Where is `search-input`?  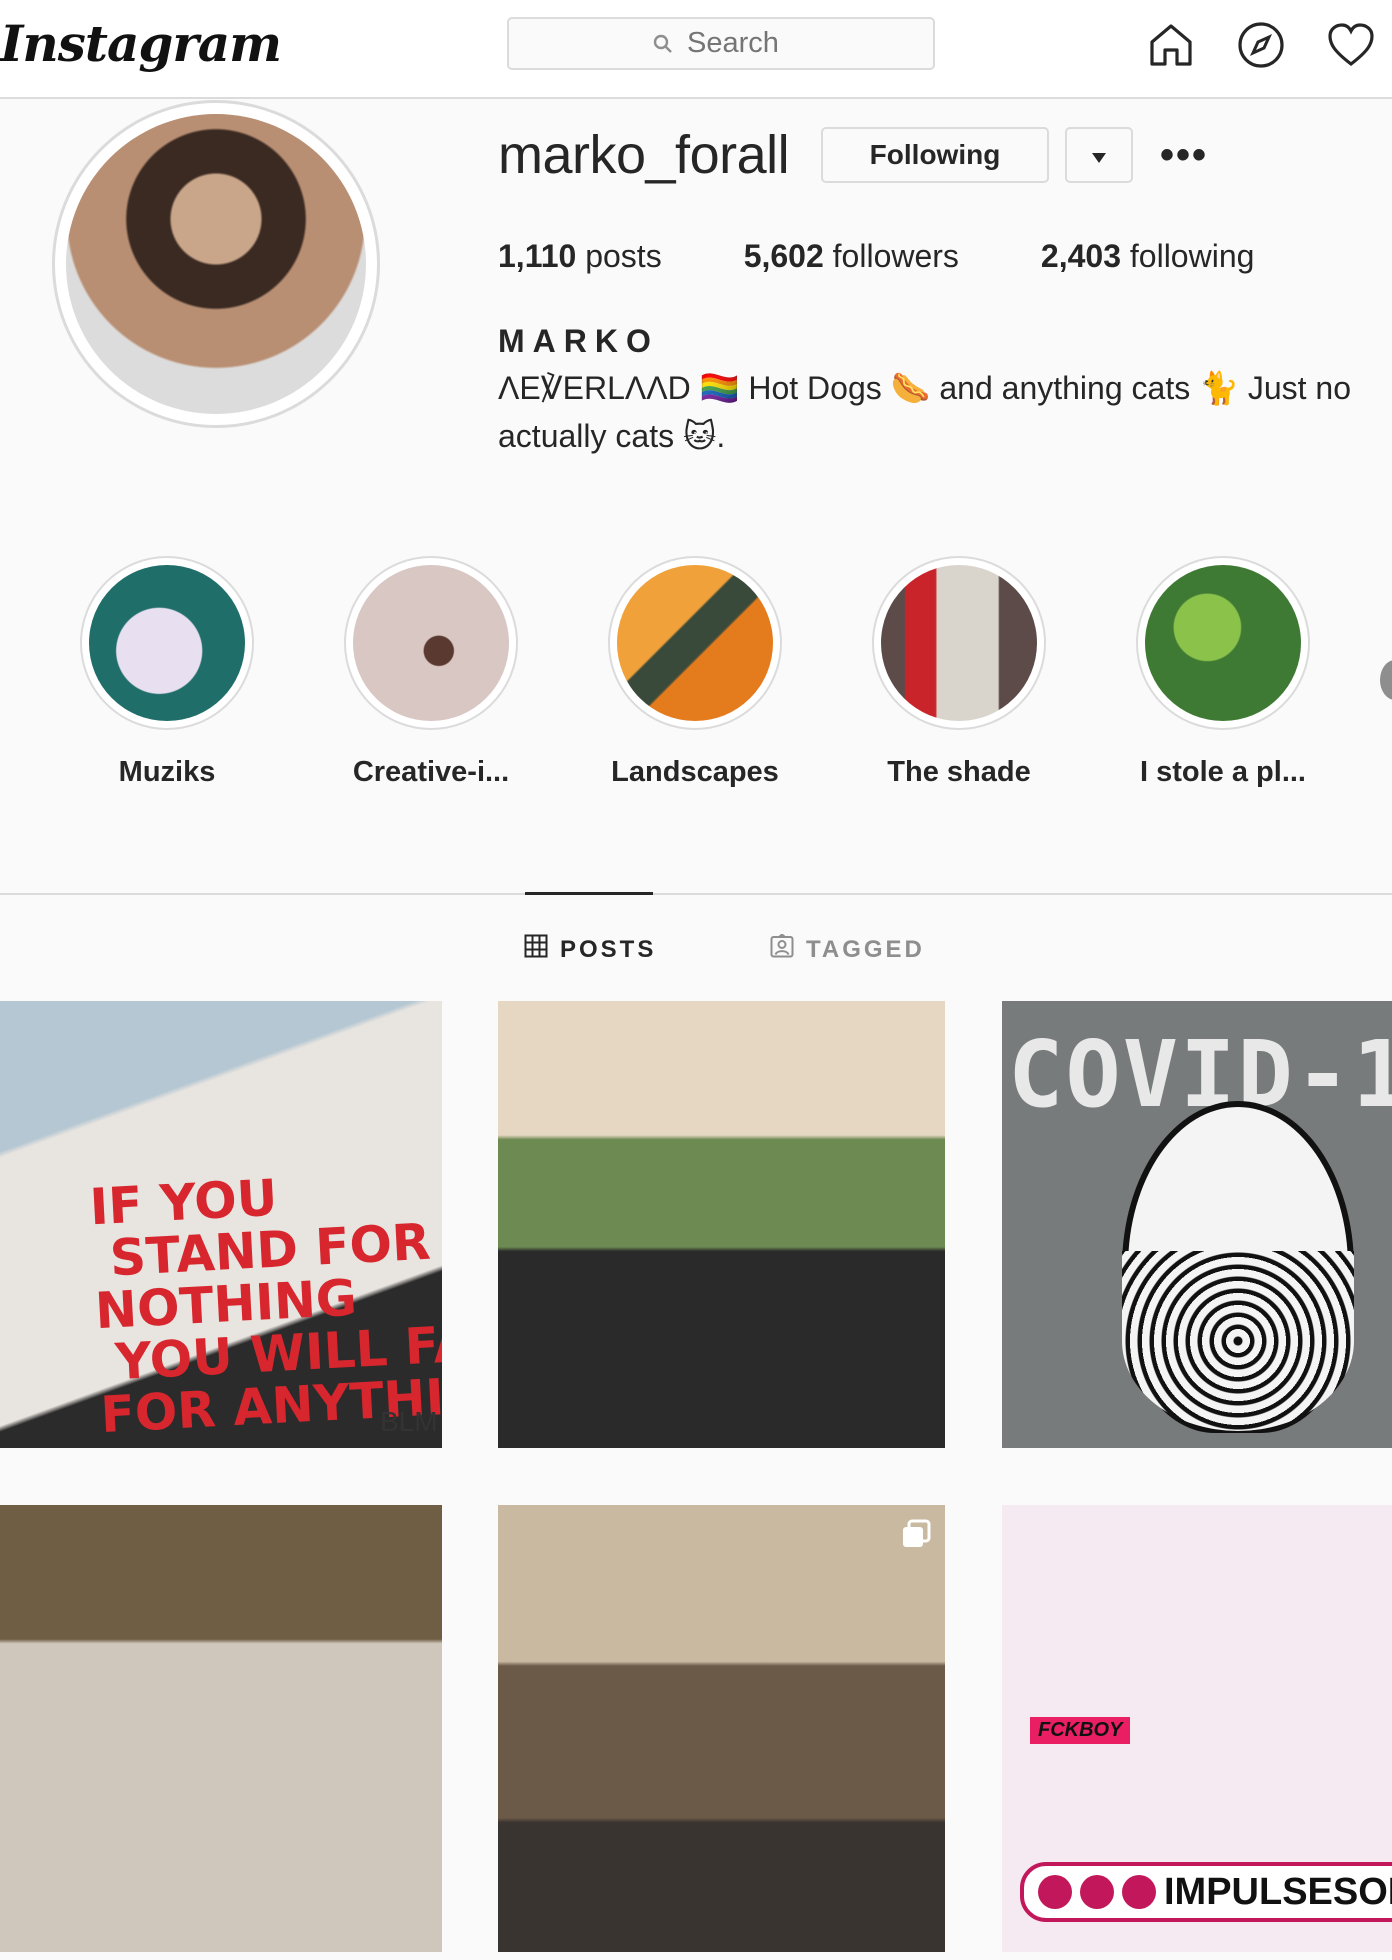 search-input is located at coordinates (737, 43).